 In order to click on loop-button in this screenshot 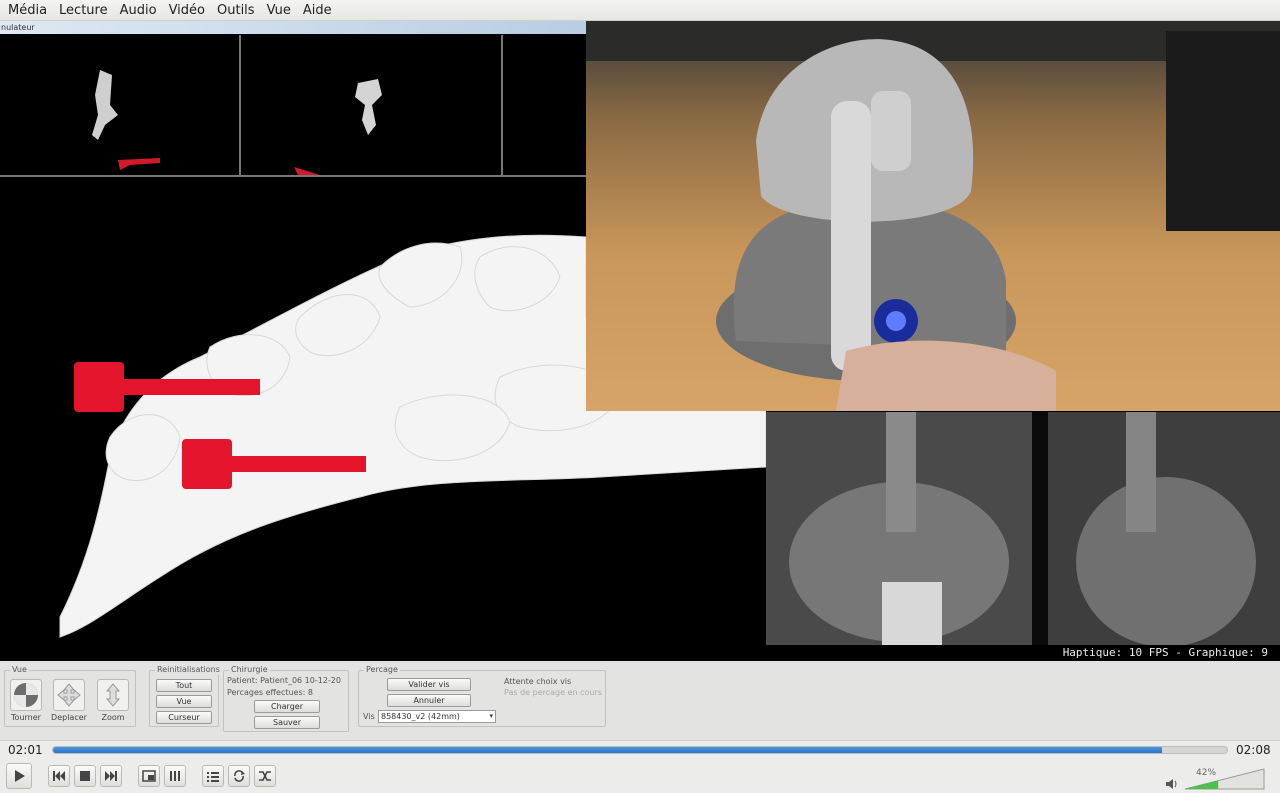, I will do `click(239, 776)`.